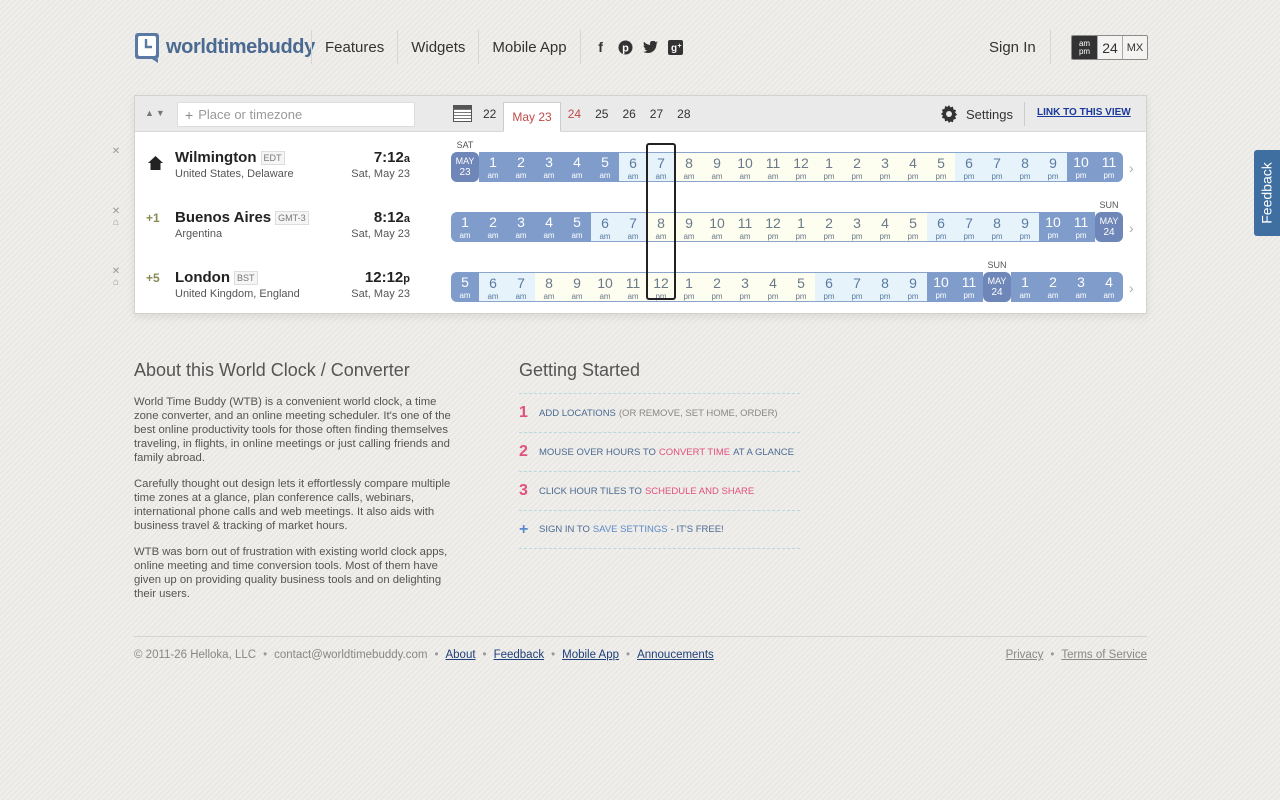 The height and width of the screenshot is (800, 1280). What do you see at coordinates (675, 655) in the screenshot?
I see `footer-link-announcements: Annoucements` at bounding box center [675, 655].